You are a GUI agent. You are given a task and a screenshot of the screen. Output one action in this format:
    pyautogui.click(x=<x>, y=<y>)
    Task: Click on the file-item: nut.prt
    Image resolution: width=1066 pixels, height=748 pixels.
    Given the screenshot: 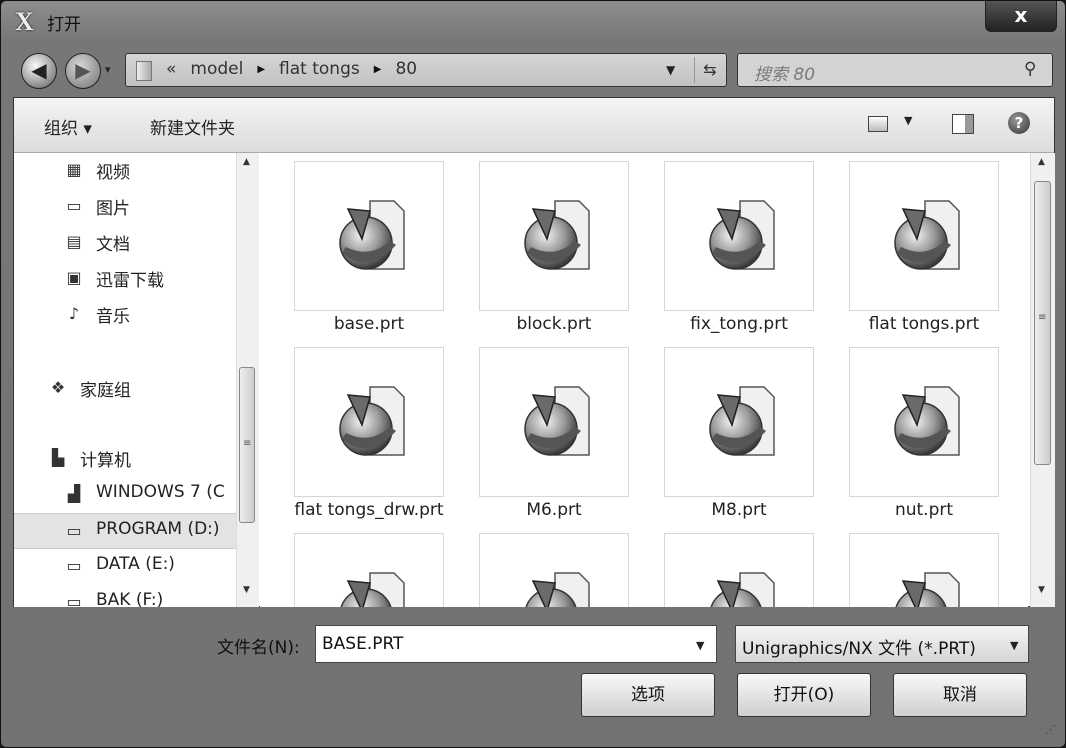 What is the action you would take?
    pyautogui.click(x=924, y=437)
    